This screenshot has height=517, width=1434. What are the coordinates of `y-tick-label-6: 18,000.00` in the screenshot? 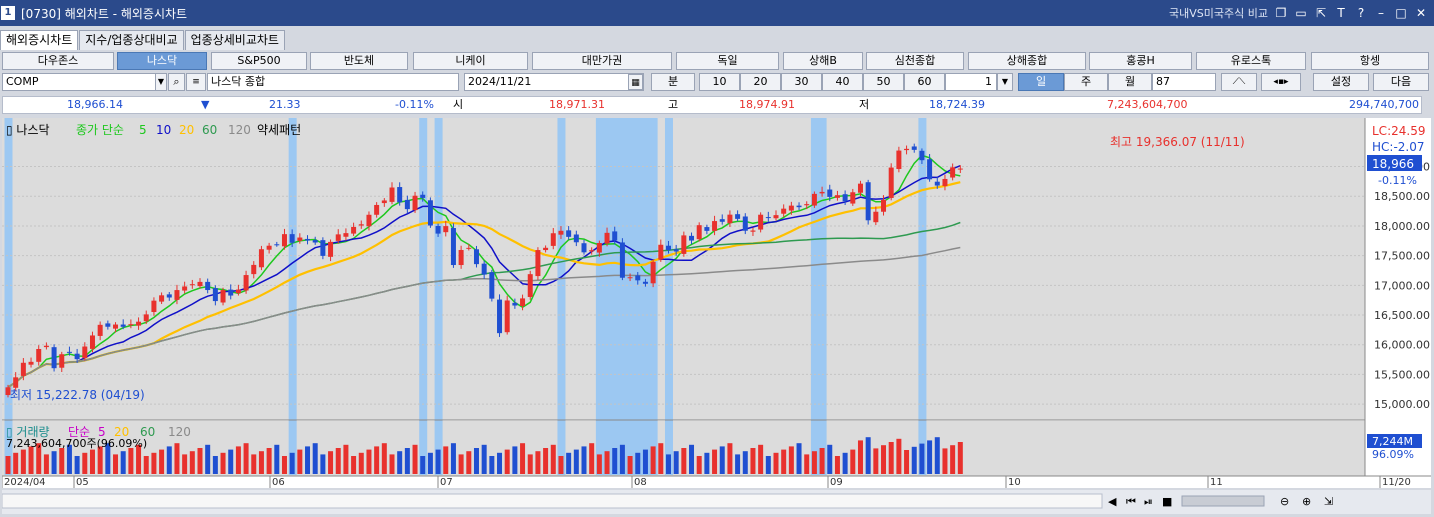 It's located at (1402, 226).